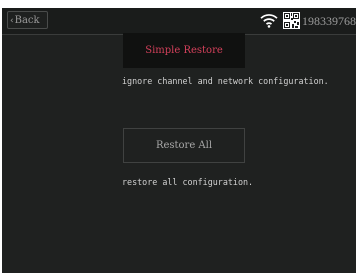  Describe the element at coordinates (184, 50) in the screenshot. I see `simple-restore-button: Simple Restore` at that location.